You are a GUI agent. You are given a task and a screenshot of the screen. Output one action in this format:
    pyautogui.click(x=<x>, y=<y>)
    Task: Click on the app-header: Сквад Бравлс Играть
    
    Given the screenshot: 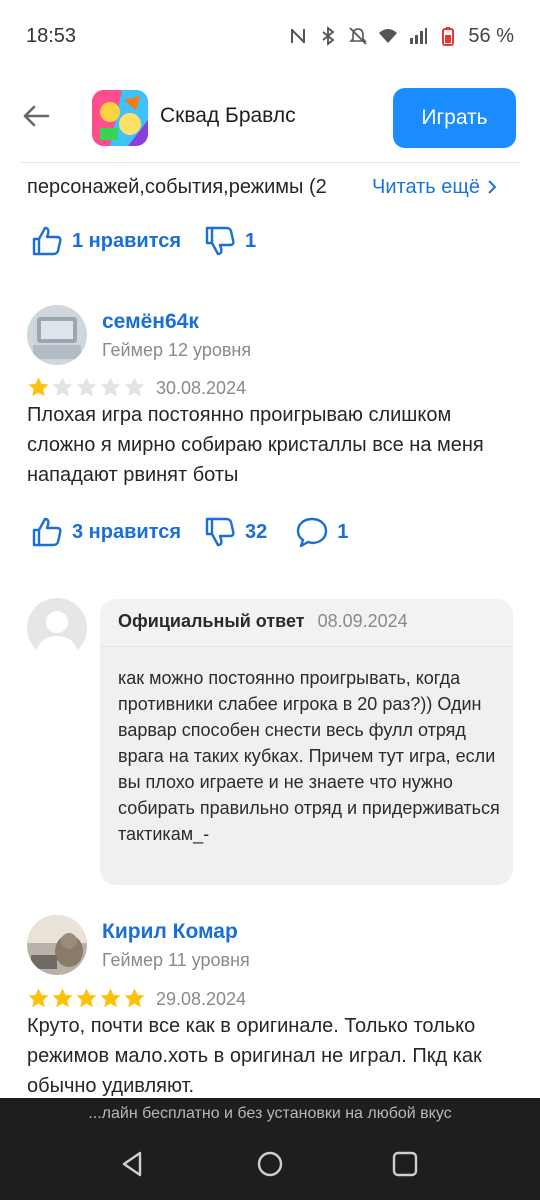 What is the action you would take?
    pyautogui.click(x=270, y=118)
    